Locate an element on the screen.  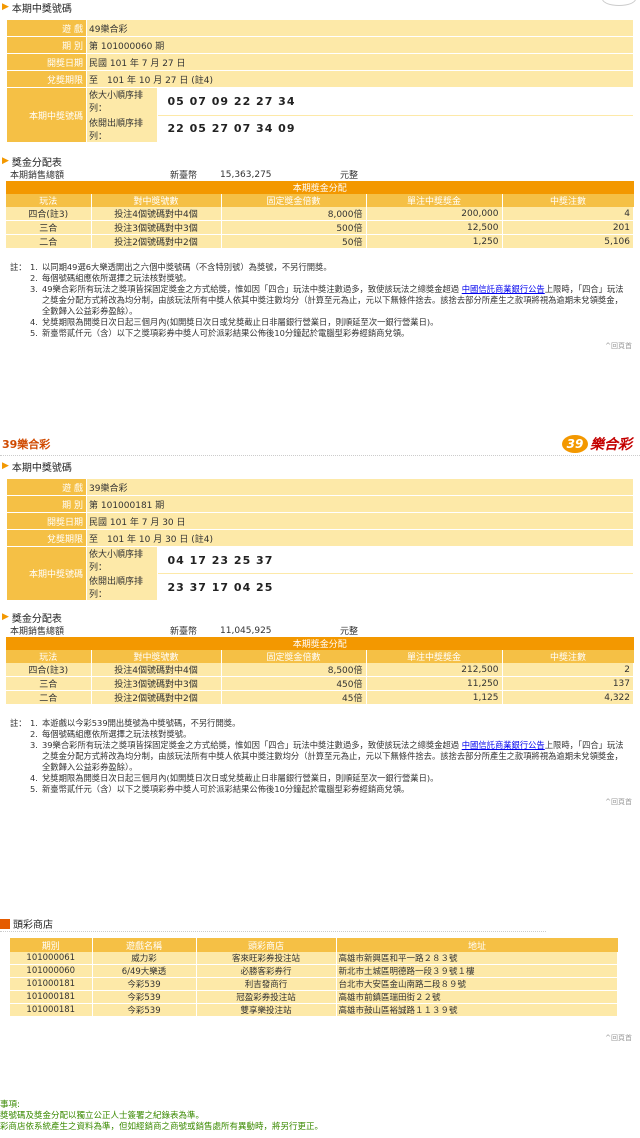
lotto39-logo: 39 樂合彩 is located at coordinates (597, 444).